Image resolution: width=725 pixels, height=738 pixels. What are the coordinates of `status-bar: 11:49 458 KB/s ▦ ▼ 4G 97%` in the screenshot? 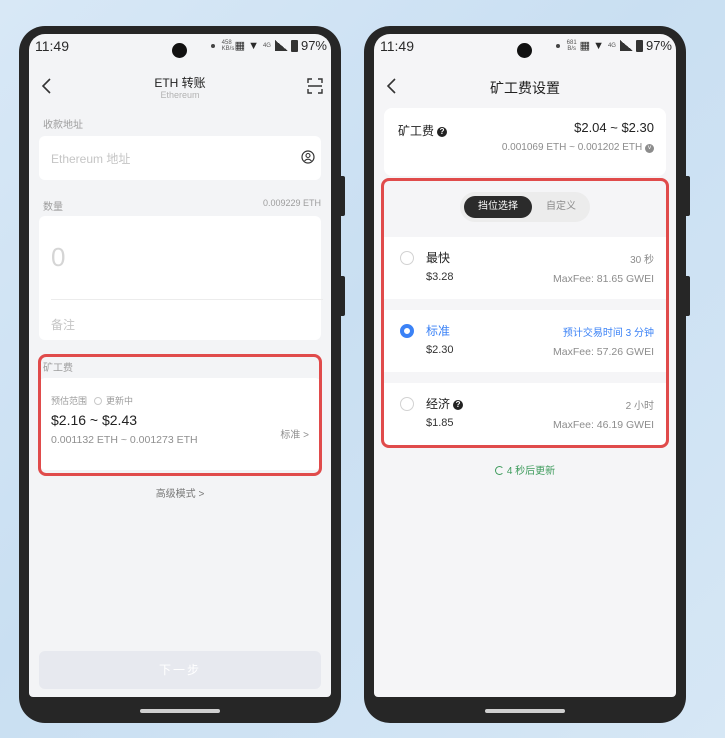 It's located at (180, 47).